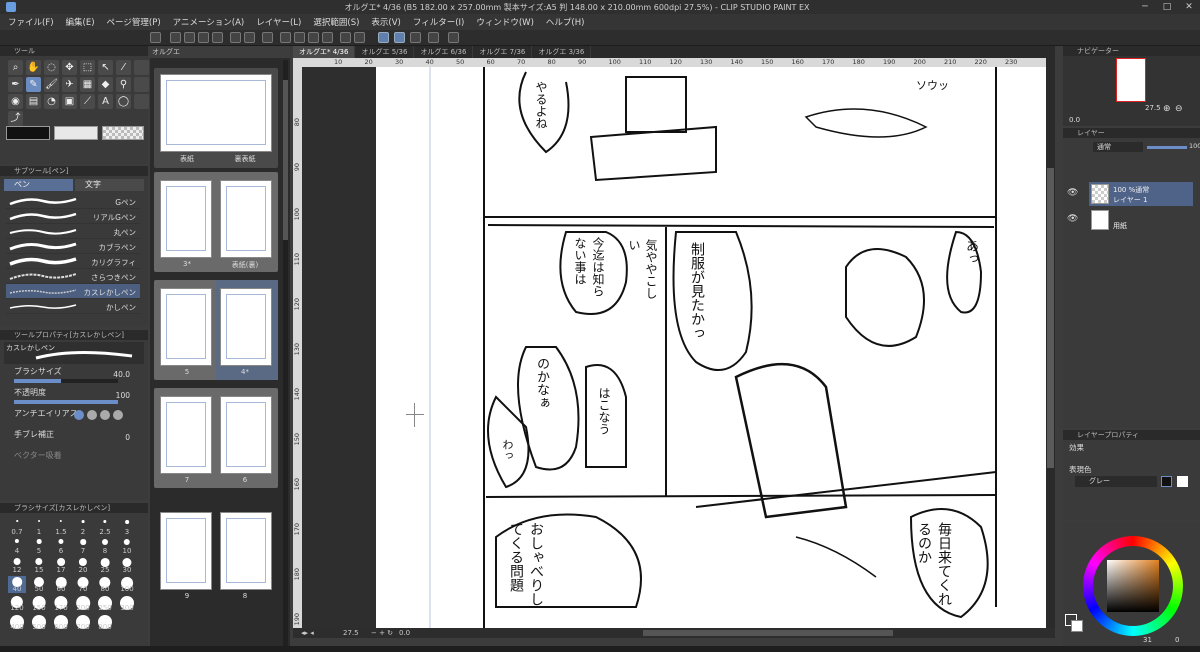  I want to click on clear-icon, so click(285, 37).